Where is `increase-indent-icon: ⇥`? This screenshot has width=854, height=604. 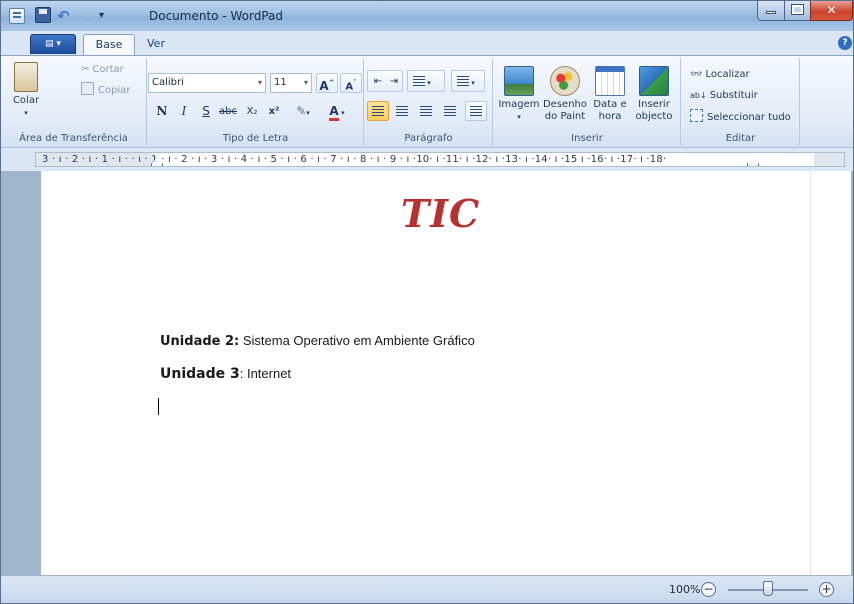
increase-indent-icon: ⇥ is located at coordinates (394, 81).